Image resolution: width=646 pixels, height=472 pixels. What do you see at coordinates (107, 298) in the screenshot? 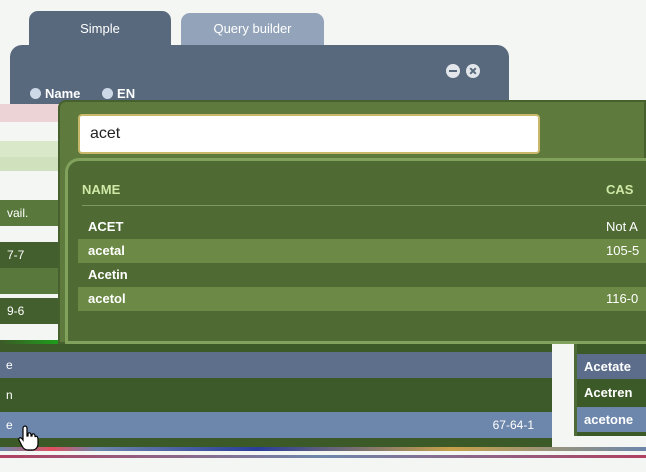
I see `result-name: acetol` at bounding box center [107, 298].